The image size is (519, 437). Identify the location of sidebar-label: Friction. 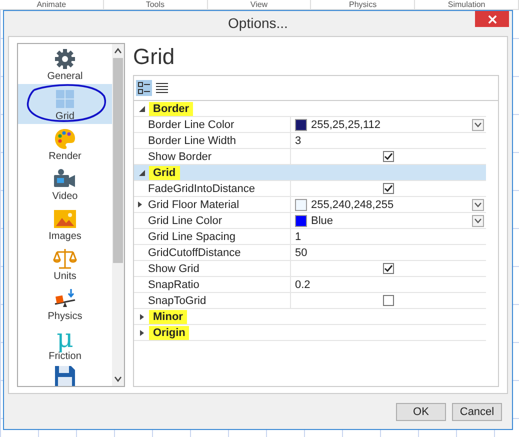
(65, 356).